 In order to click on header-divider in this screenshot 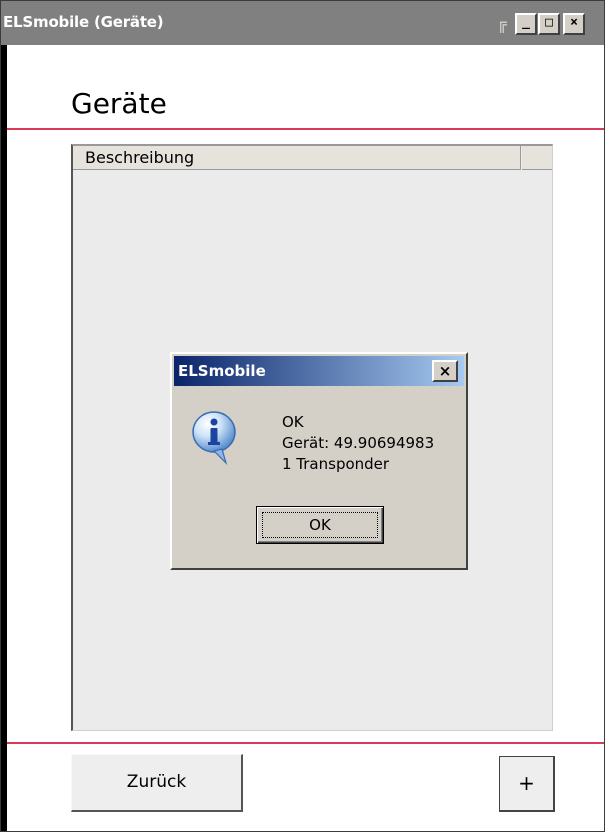, I will do `click(305, 129)`.